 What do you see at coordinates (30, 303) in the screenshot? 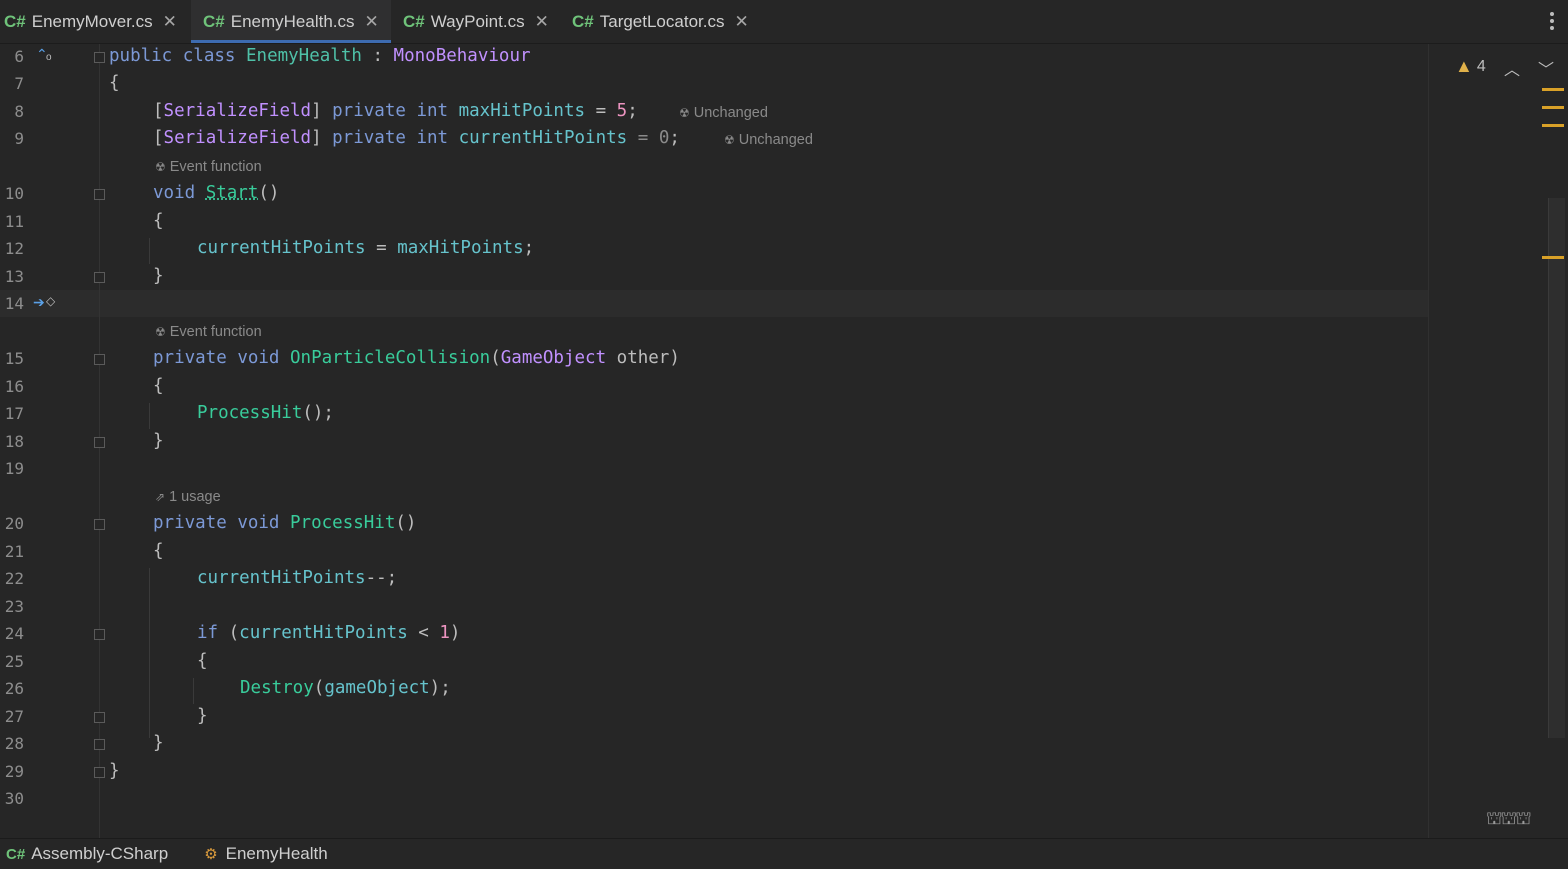
I see `code-line-14: 14 ➔ ◇` at bounding box center [30, 303].